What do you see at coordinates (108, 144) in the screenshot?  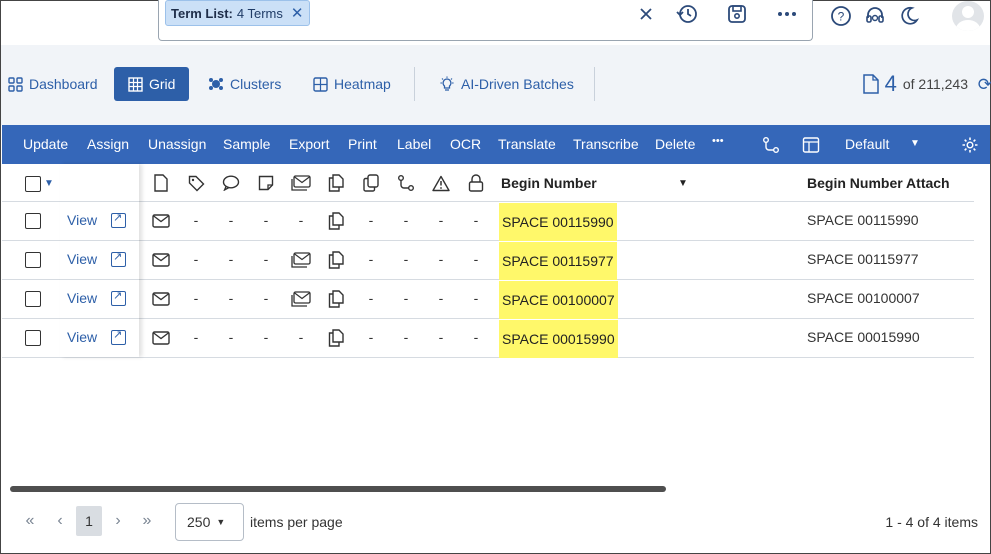 I see `assign-button: Assign` at bounding box center [108, 144].